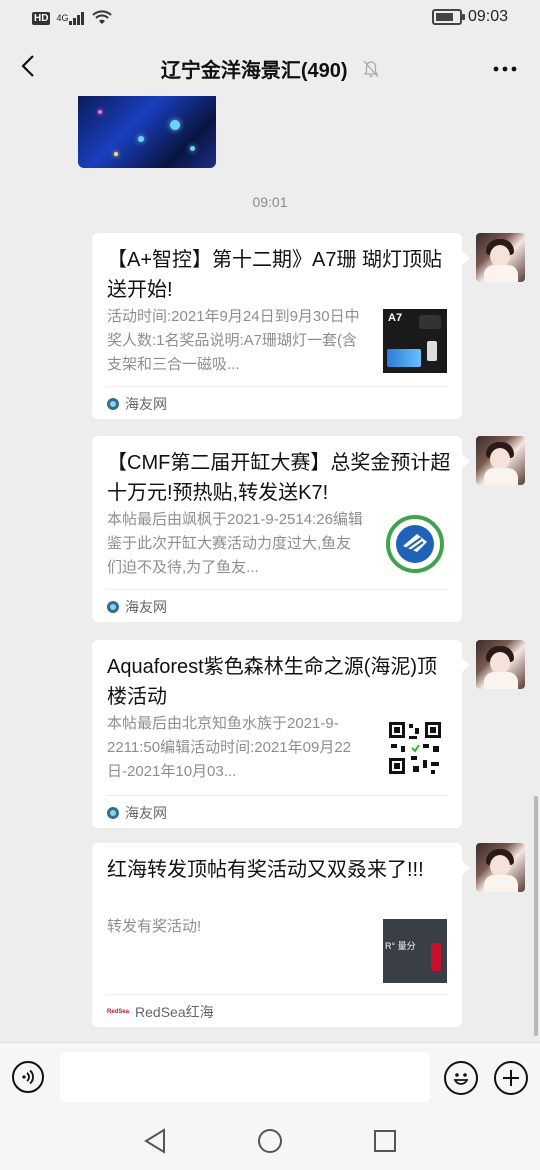  I want to click on source-name: RedSea红海, so click(174, 1012).